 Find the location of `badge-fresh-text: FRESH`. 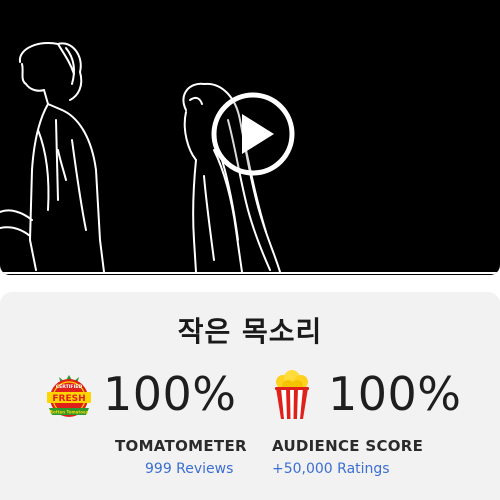

badge-fresh-text: FRESH is located at coordinates (68, 399).